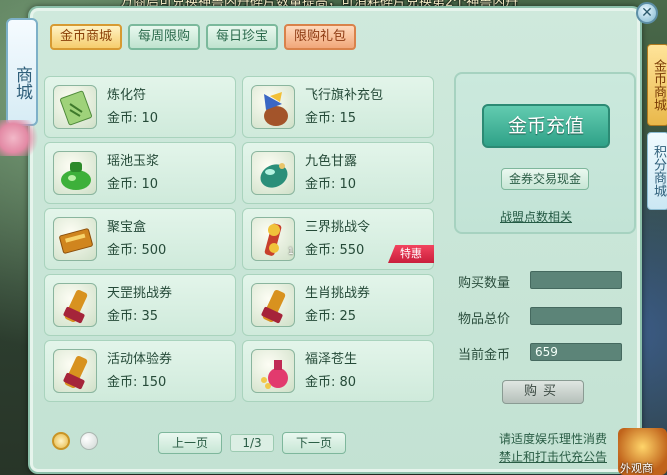  I want to click on notice-consume: 请适度娱乐理性消费, so click(552, 439).